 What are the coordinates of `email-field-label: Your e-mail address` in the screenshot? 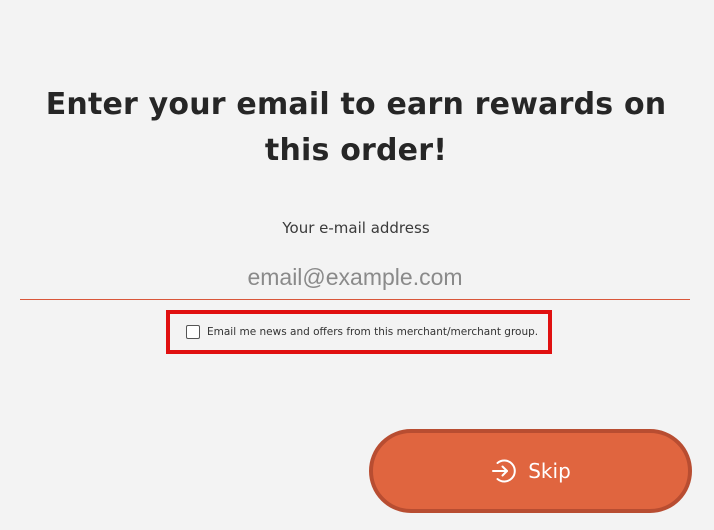 It's located at (356, 228).